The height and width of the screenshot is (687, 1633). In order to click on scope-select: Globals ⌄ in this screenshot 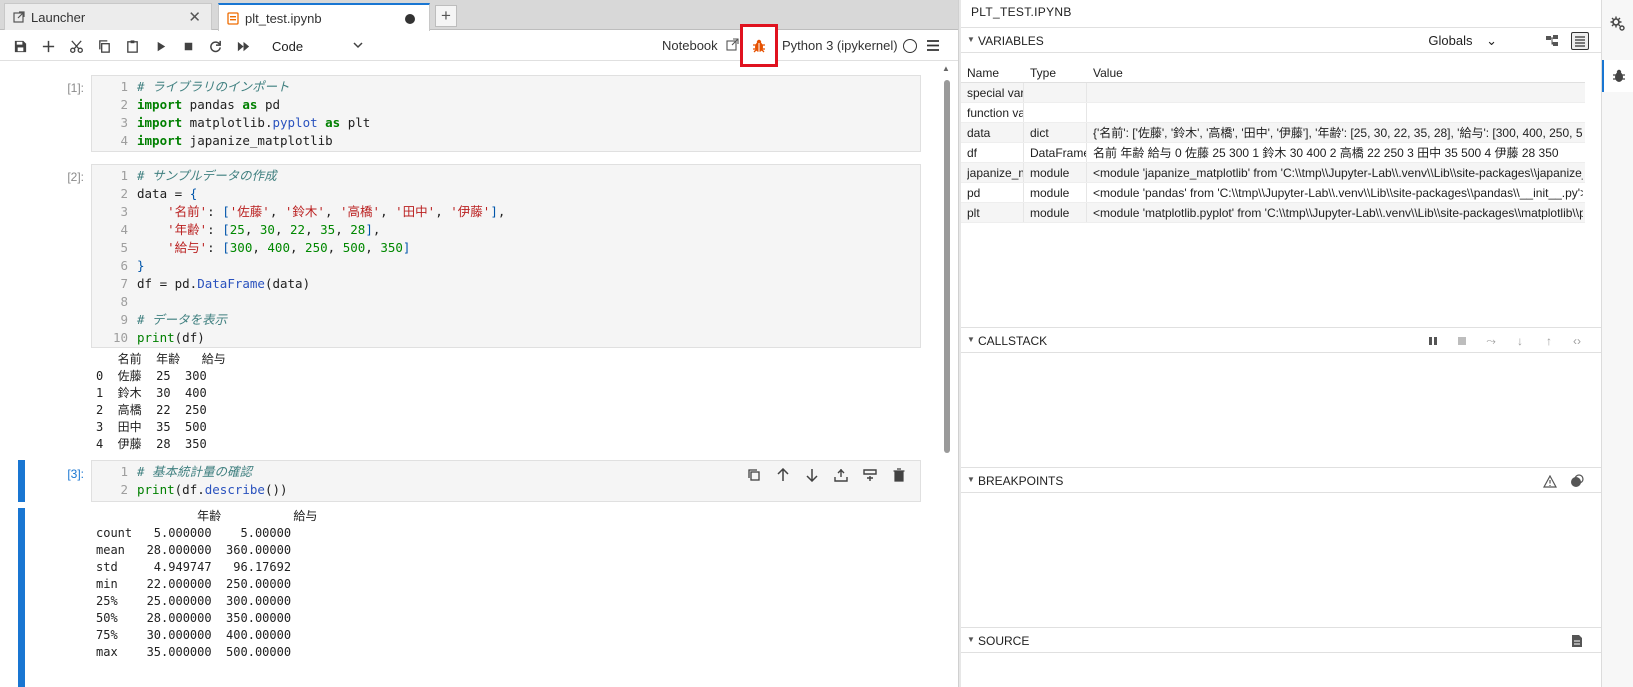, I will do `click(1462, 41)`.